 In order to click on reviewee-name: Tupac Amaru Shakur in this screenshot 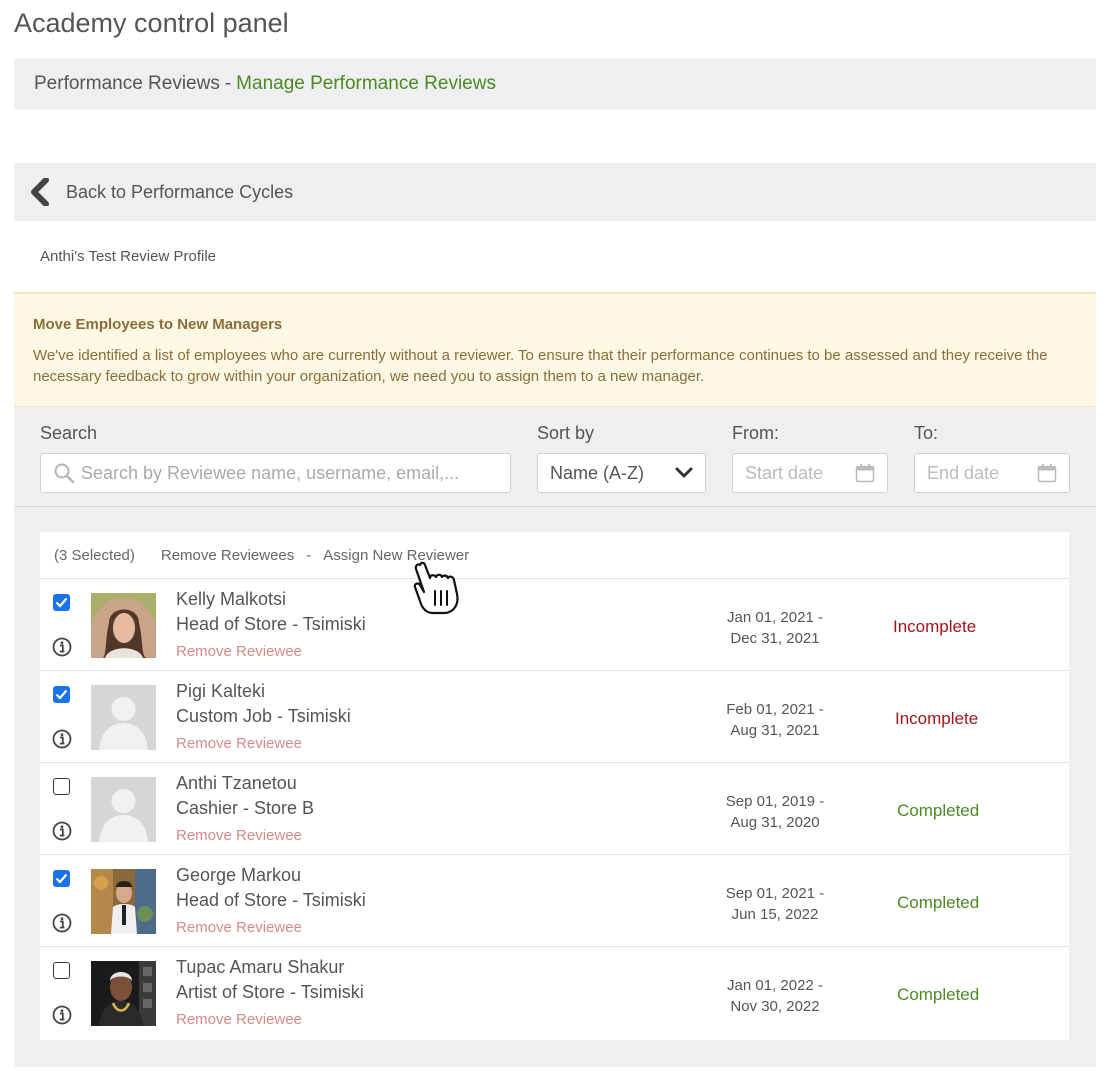, I will do `click(260, 967)`.